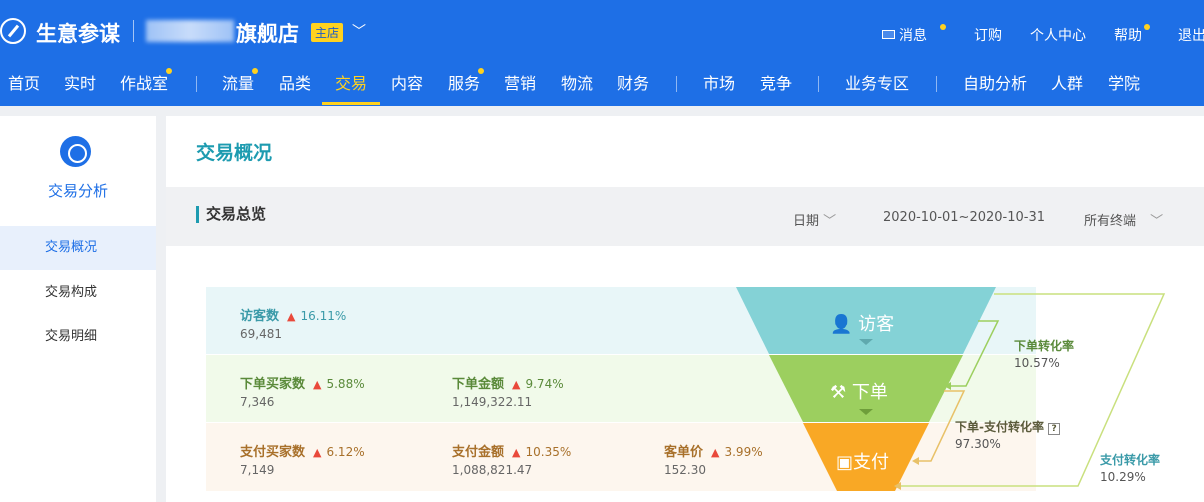 Image resolution: width=1204 pixels, height=502 pixels. I want to click on conversion-label: 下单转化率, so click(1044, 346).